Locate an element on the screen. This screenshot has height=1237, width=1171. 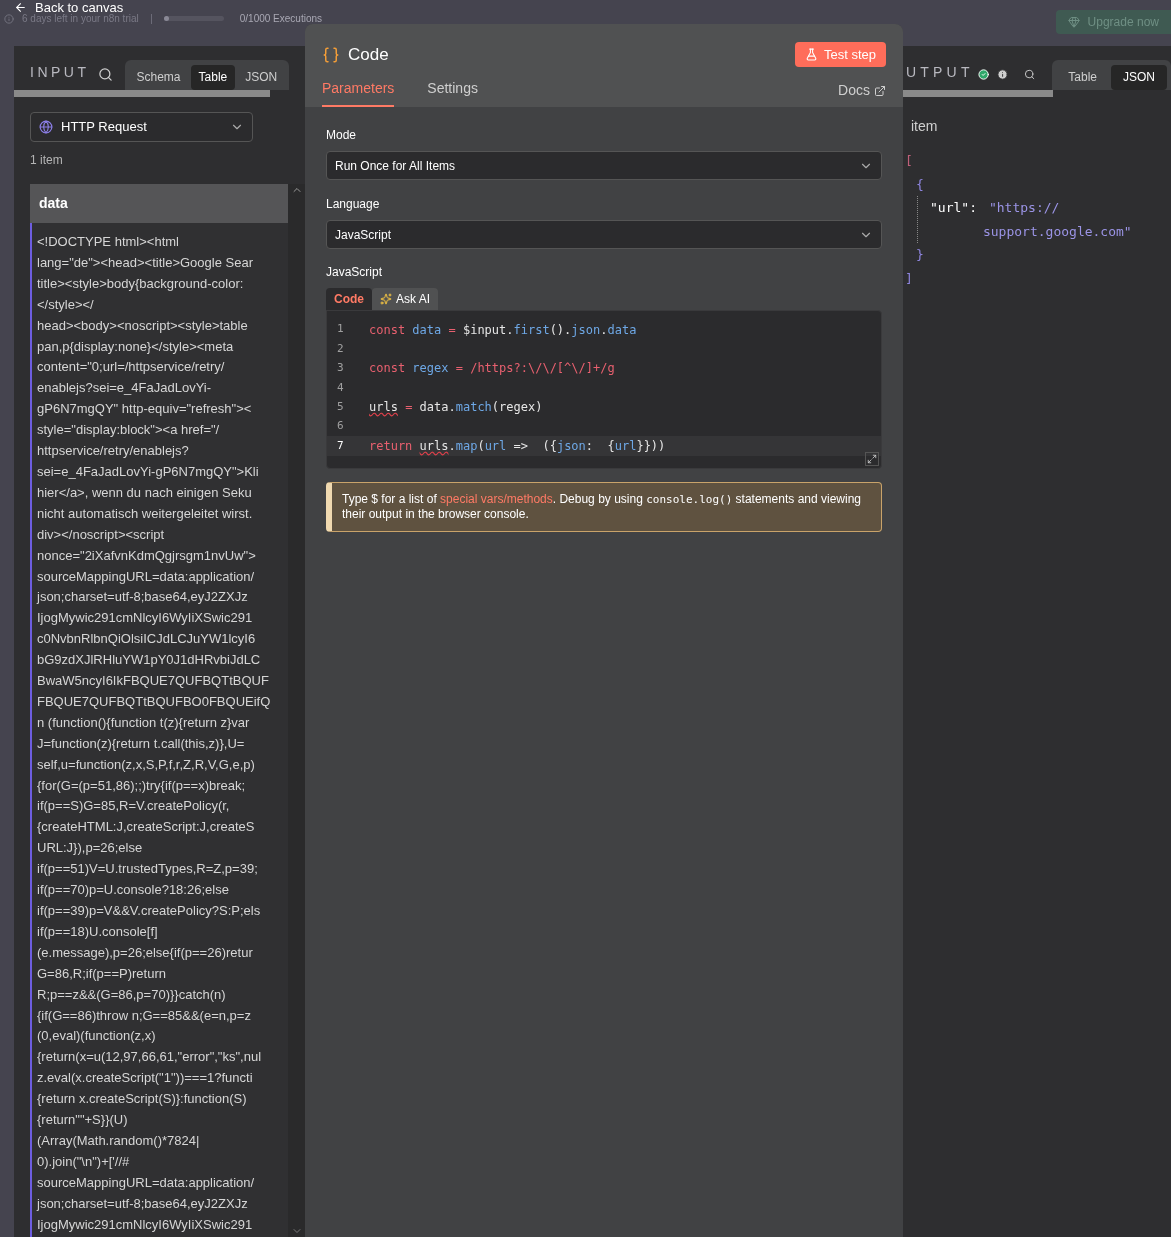
line-number: 4 is located at coordinates (340, 387).